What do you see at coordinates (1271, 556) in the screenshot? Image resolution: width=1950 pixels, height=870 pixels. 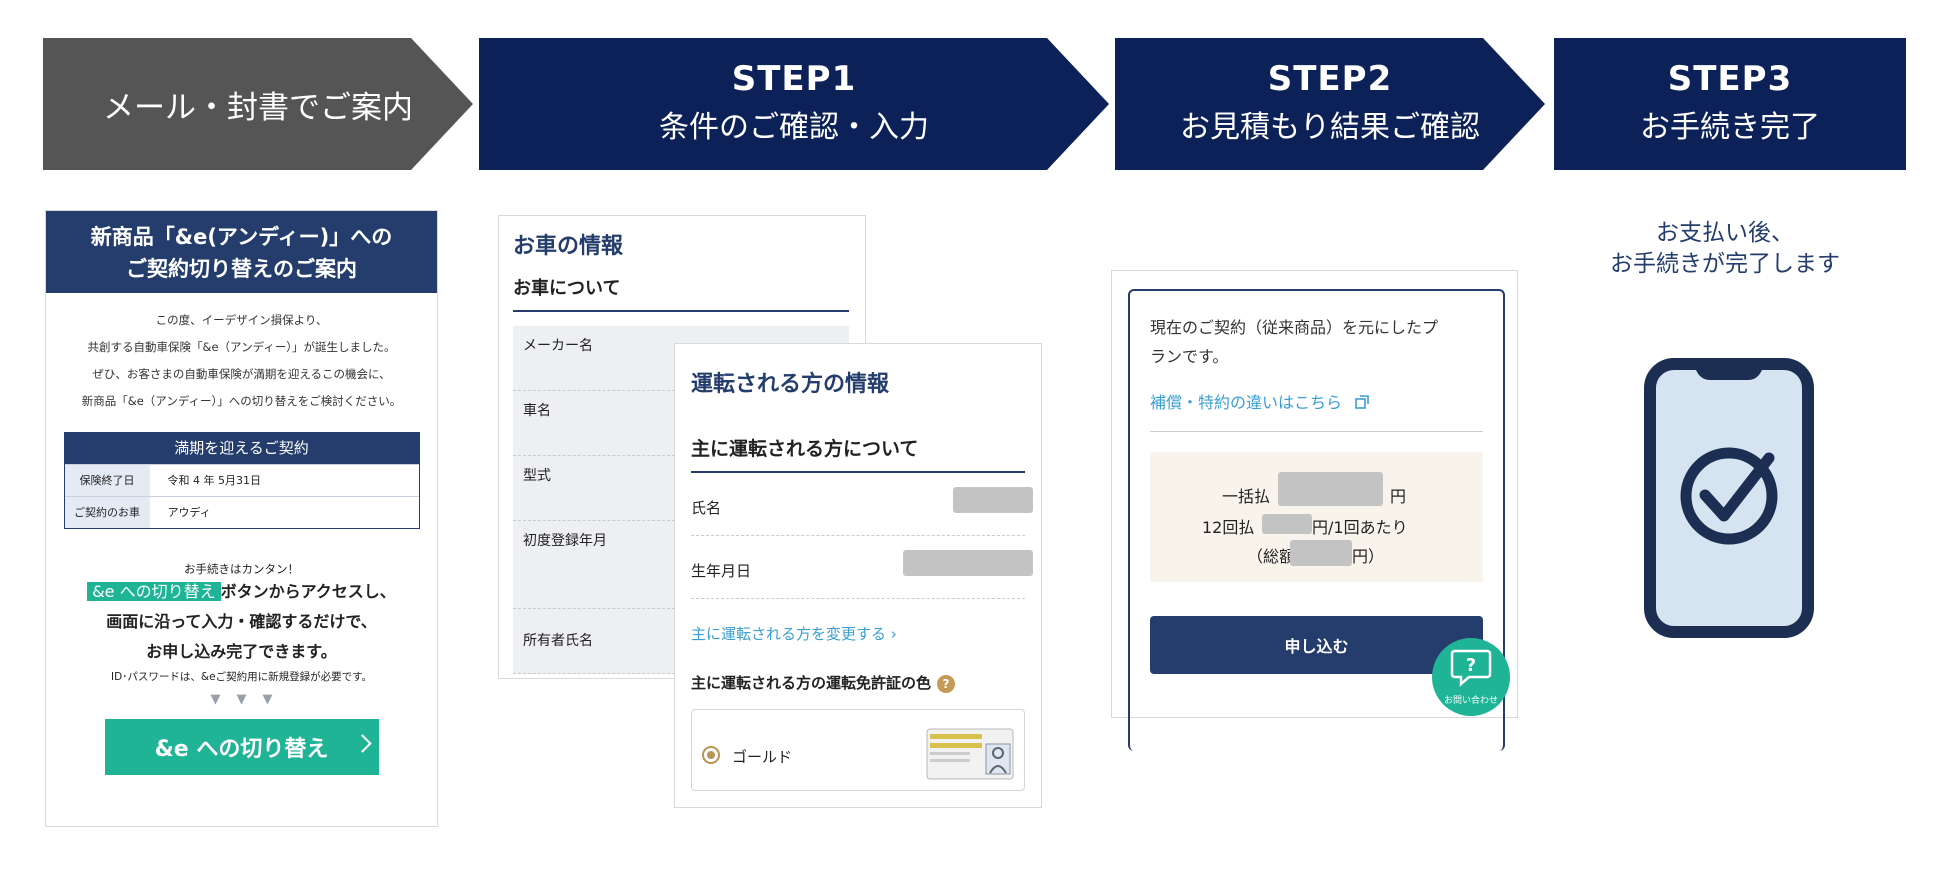 I see `total-prefix: （総額` at bounding box center [1271, 556].